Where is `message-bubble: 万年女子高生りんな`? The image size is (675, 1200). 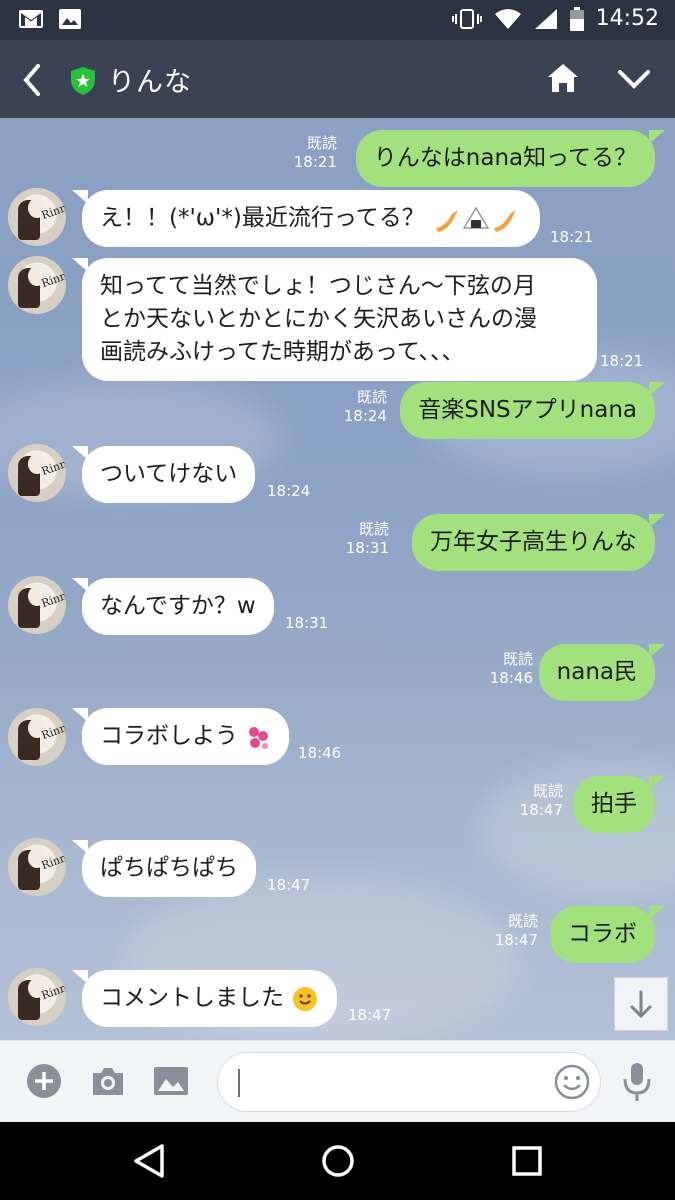 message-bubble: 万年女子高生りんな is located at coordinates (538, 542).